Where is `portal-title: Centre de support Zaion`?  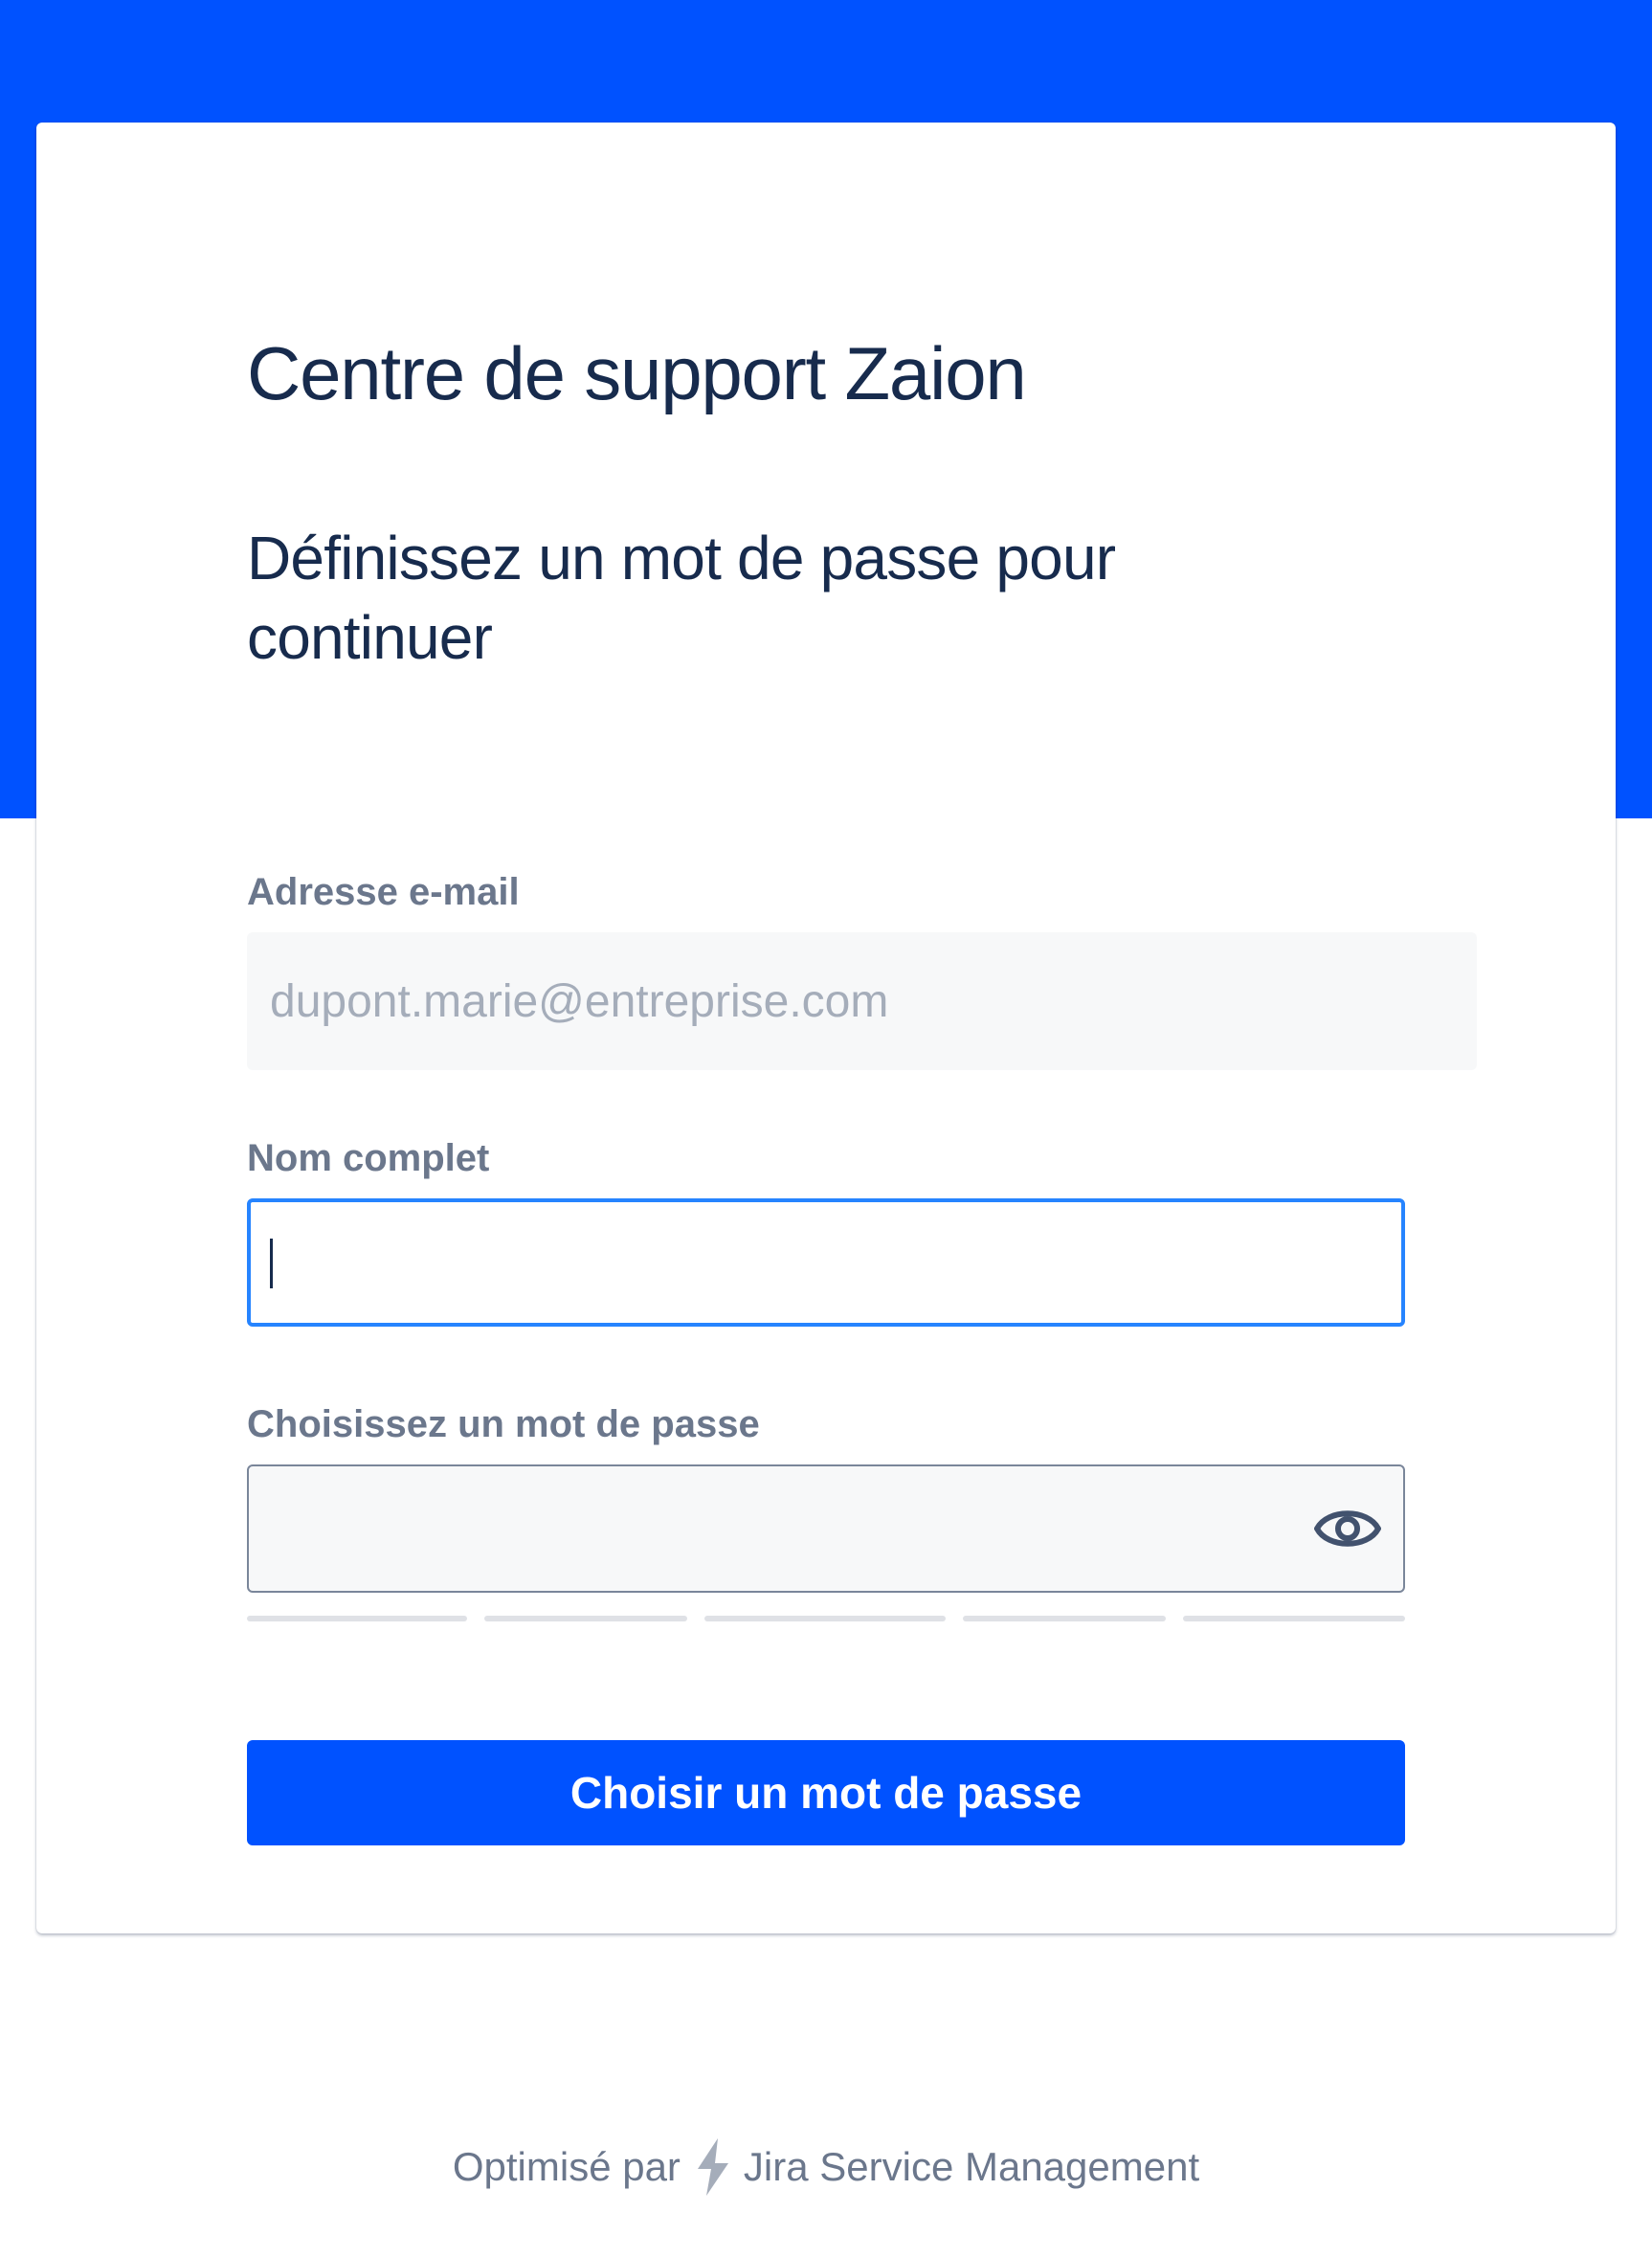
portal-title: Centre de support Zaion is located at coordinates (637, 373).